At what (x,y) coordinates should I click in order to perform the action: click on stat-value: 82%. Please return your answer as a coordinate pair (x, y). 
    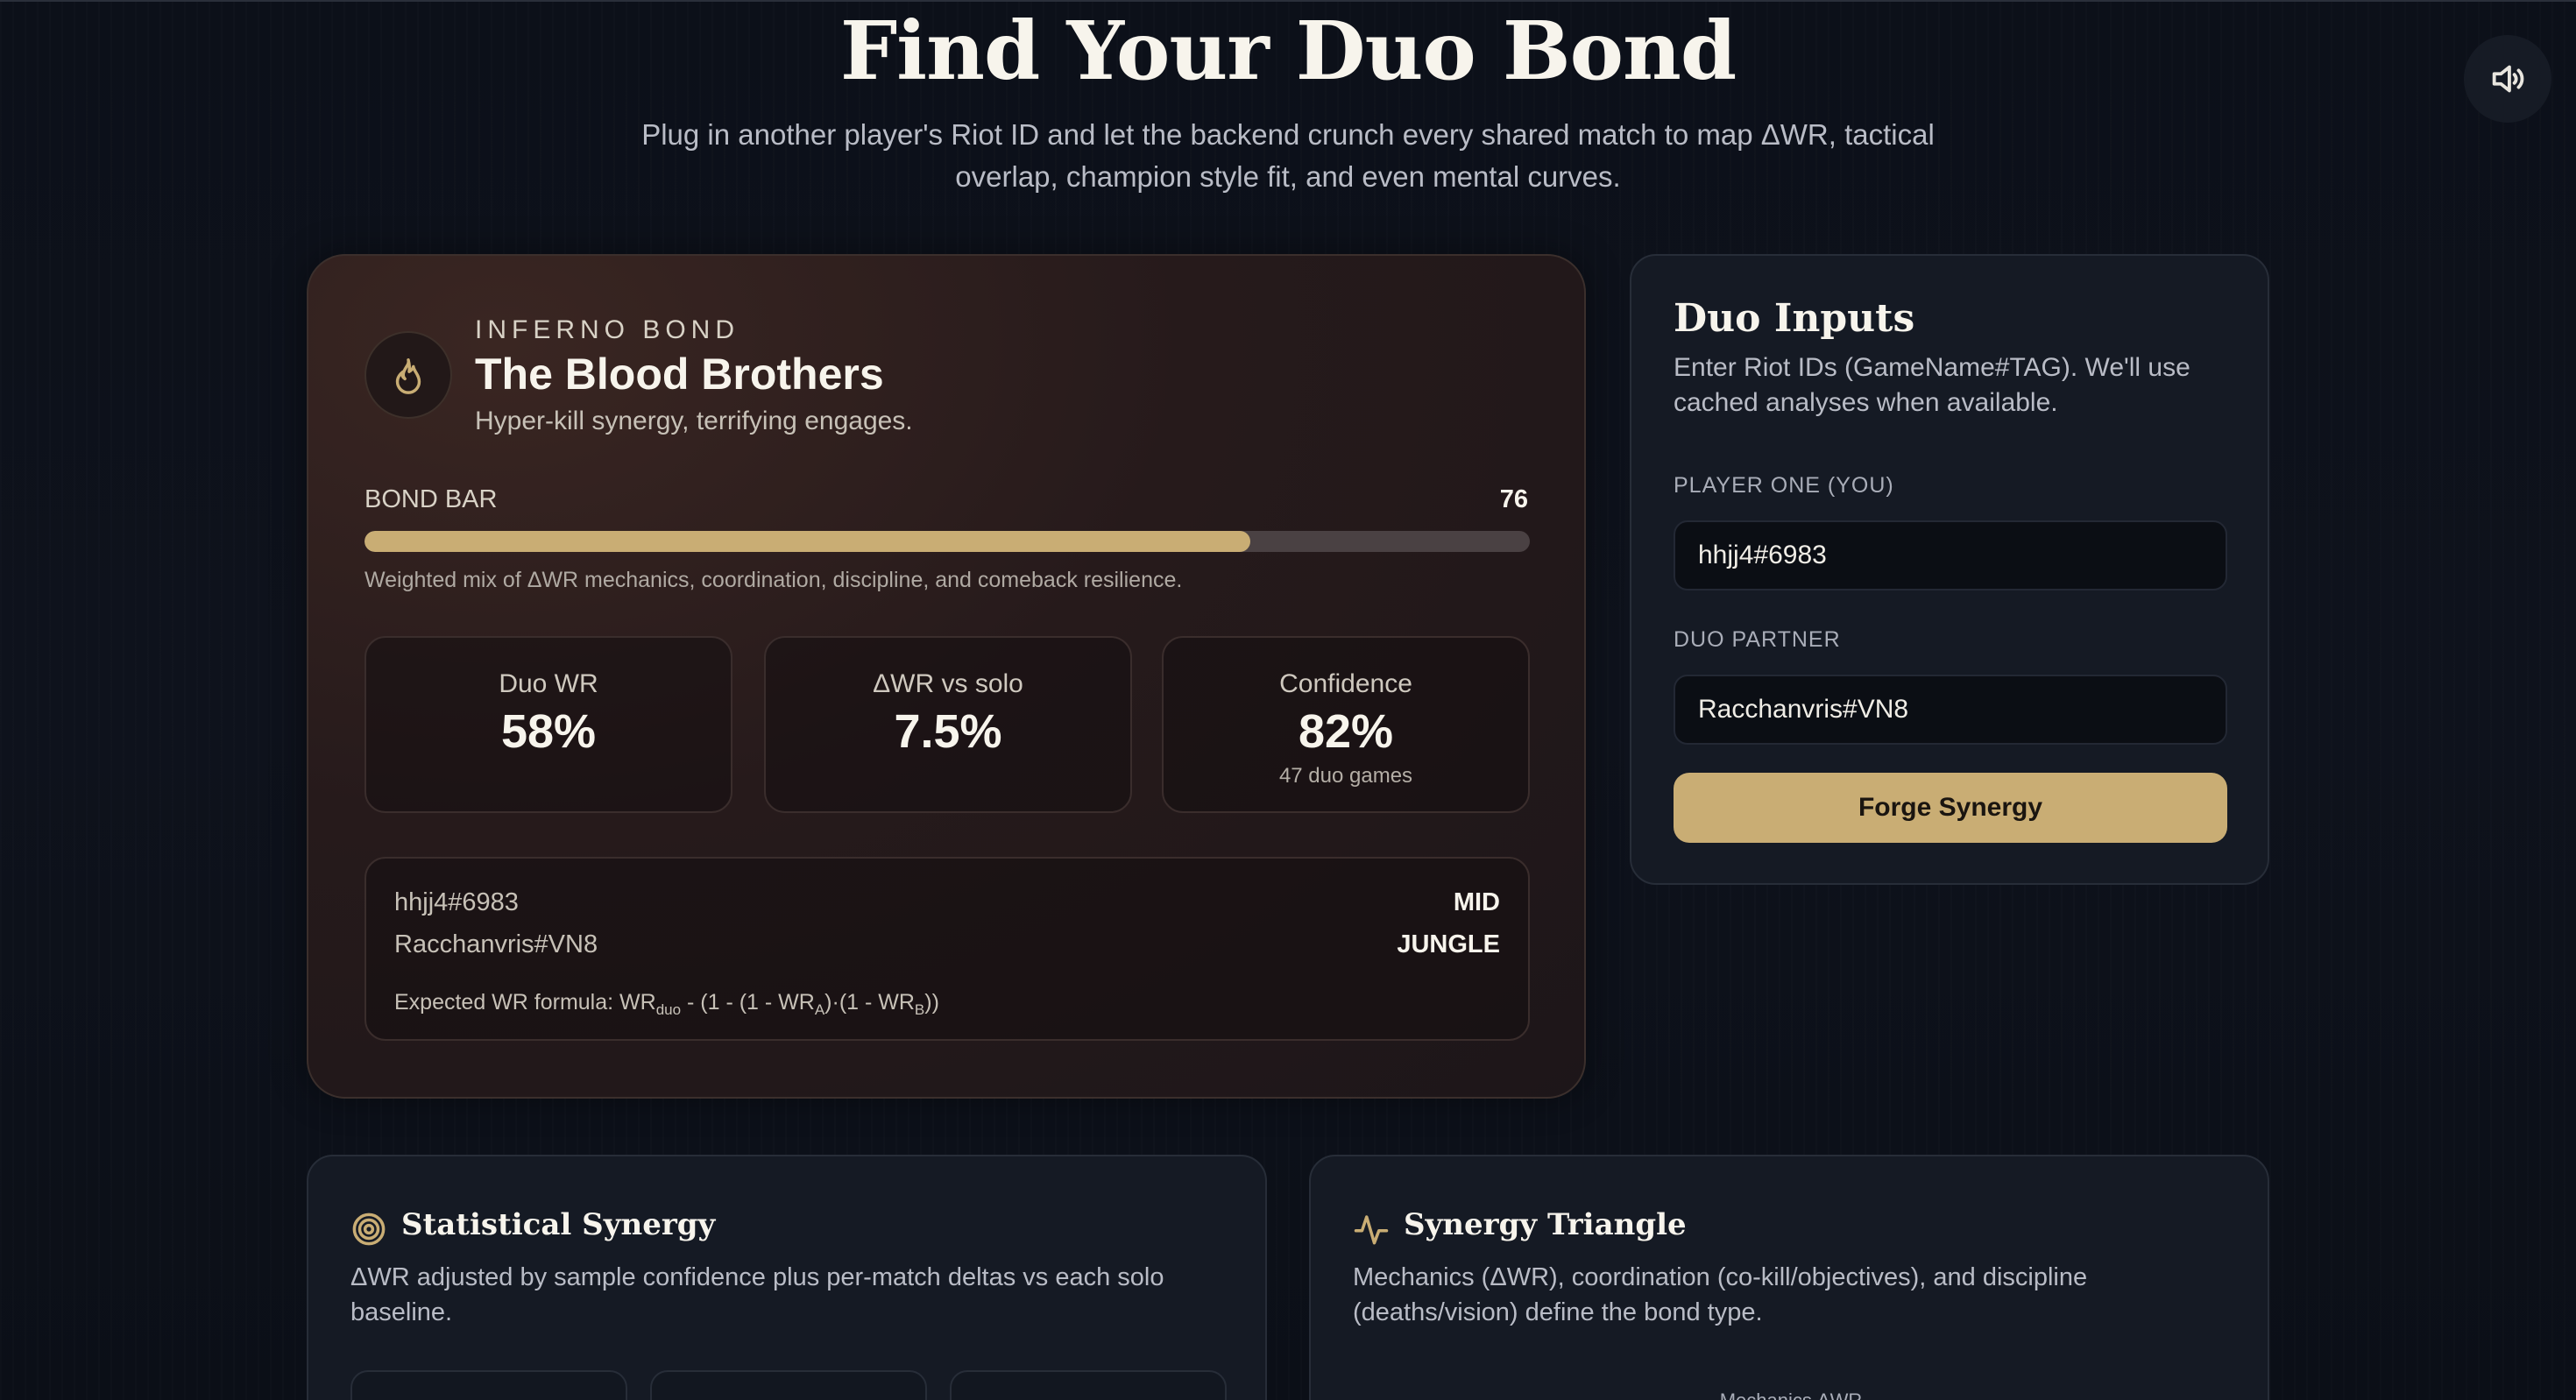
    Looking at the image, I should click on (1346, 731).